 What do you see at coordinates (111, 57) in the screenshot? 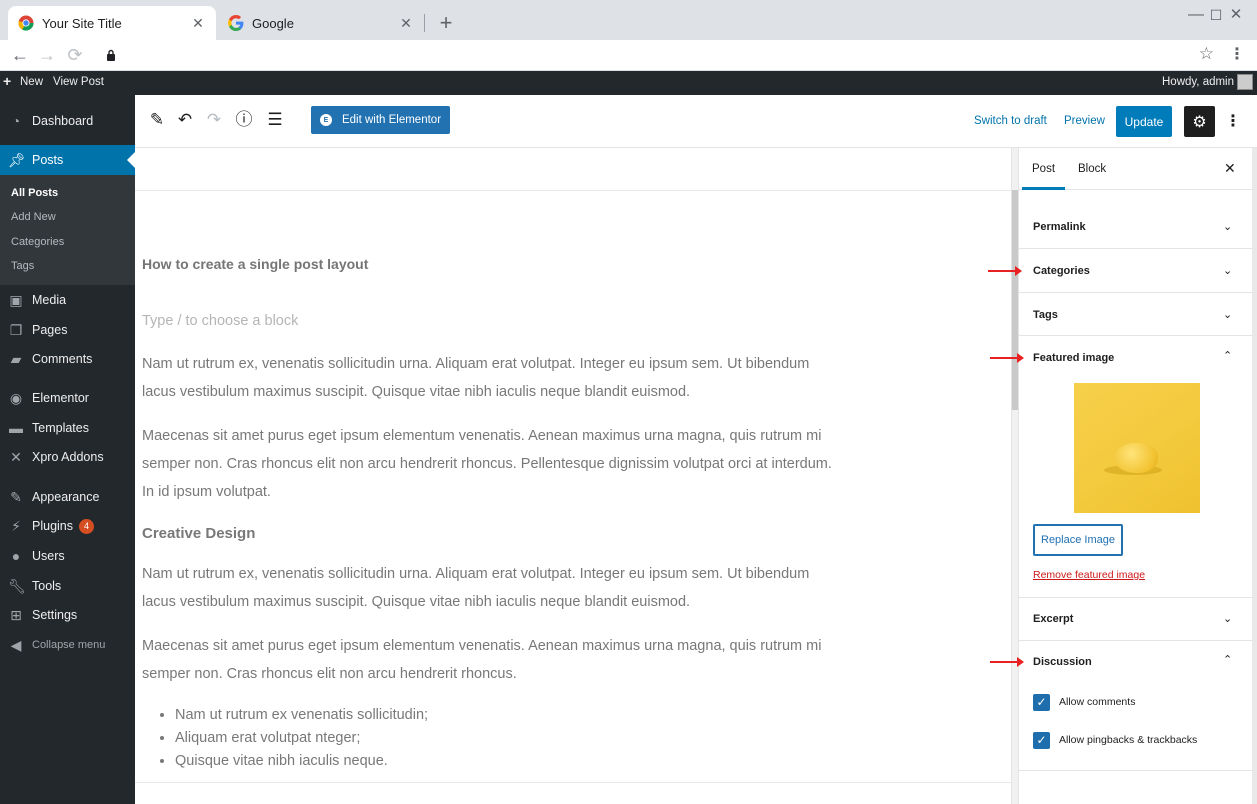
I see `lock-icon` at bounding box center [111, 57].